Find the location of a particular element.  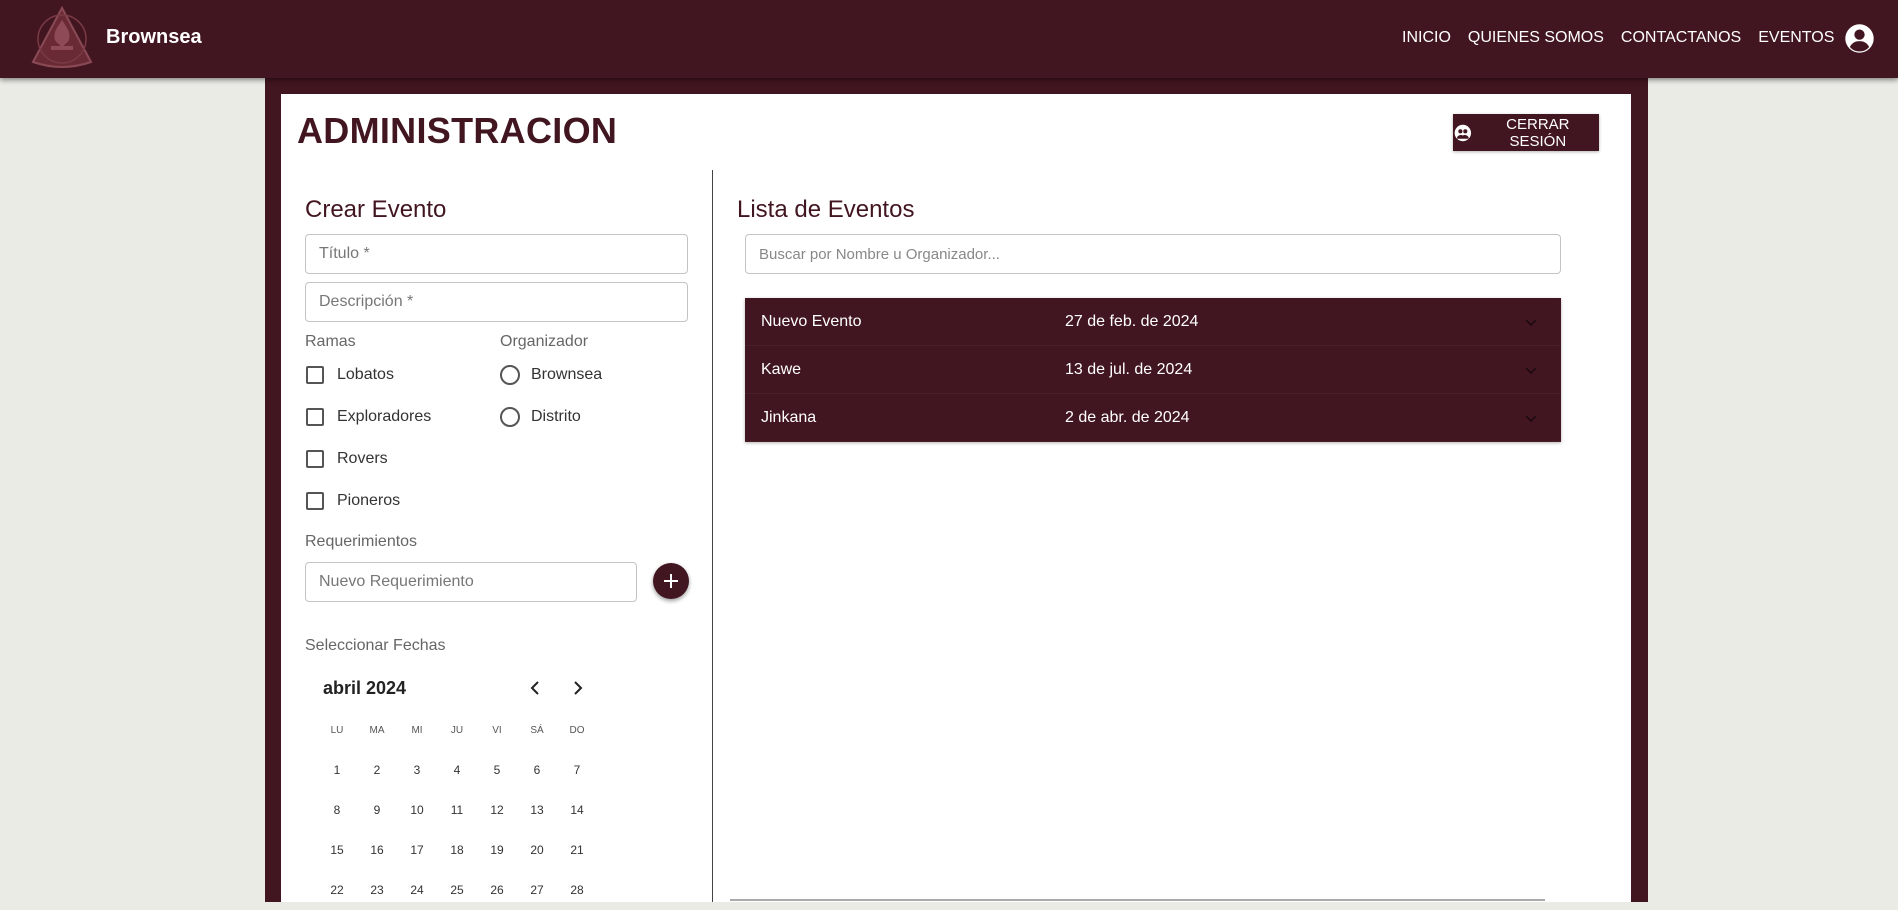

organizador-brownsea-label: Brownsea is located at coordinates (567, 374).